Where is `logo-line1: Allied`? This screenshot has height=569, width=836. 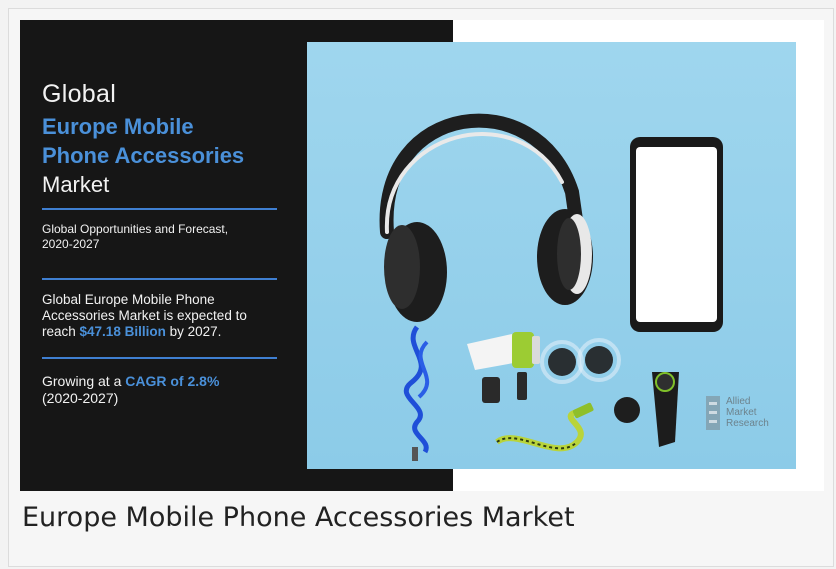 logo-line1: Allied is located at coordinates (738, 401).